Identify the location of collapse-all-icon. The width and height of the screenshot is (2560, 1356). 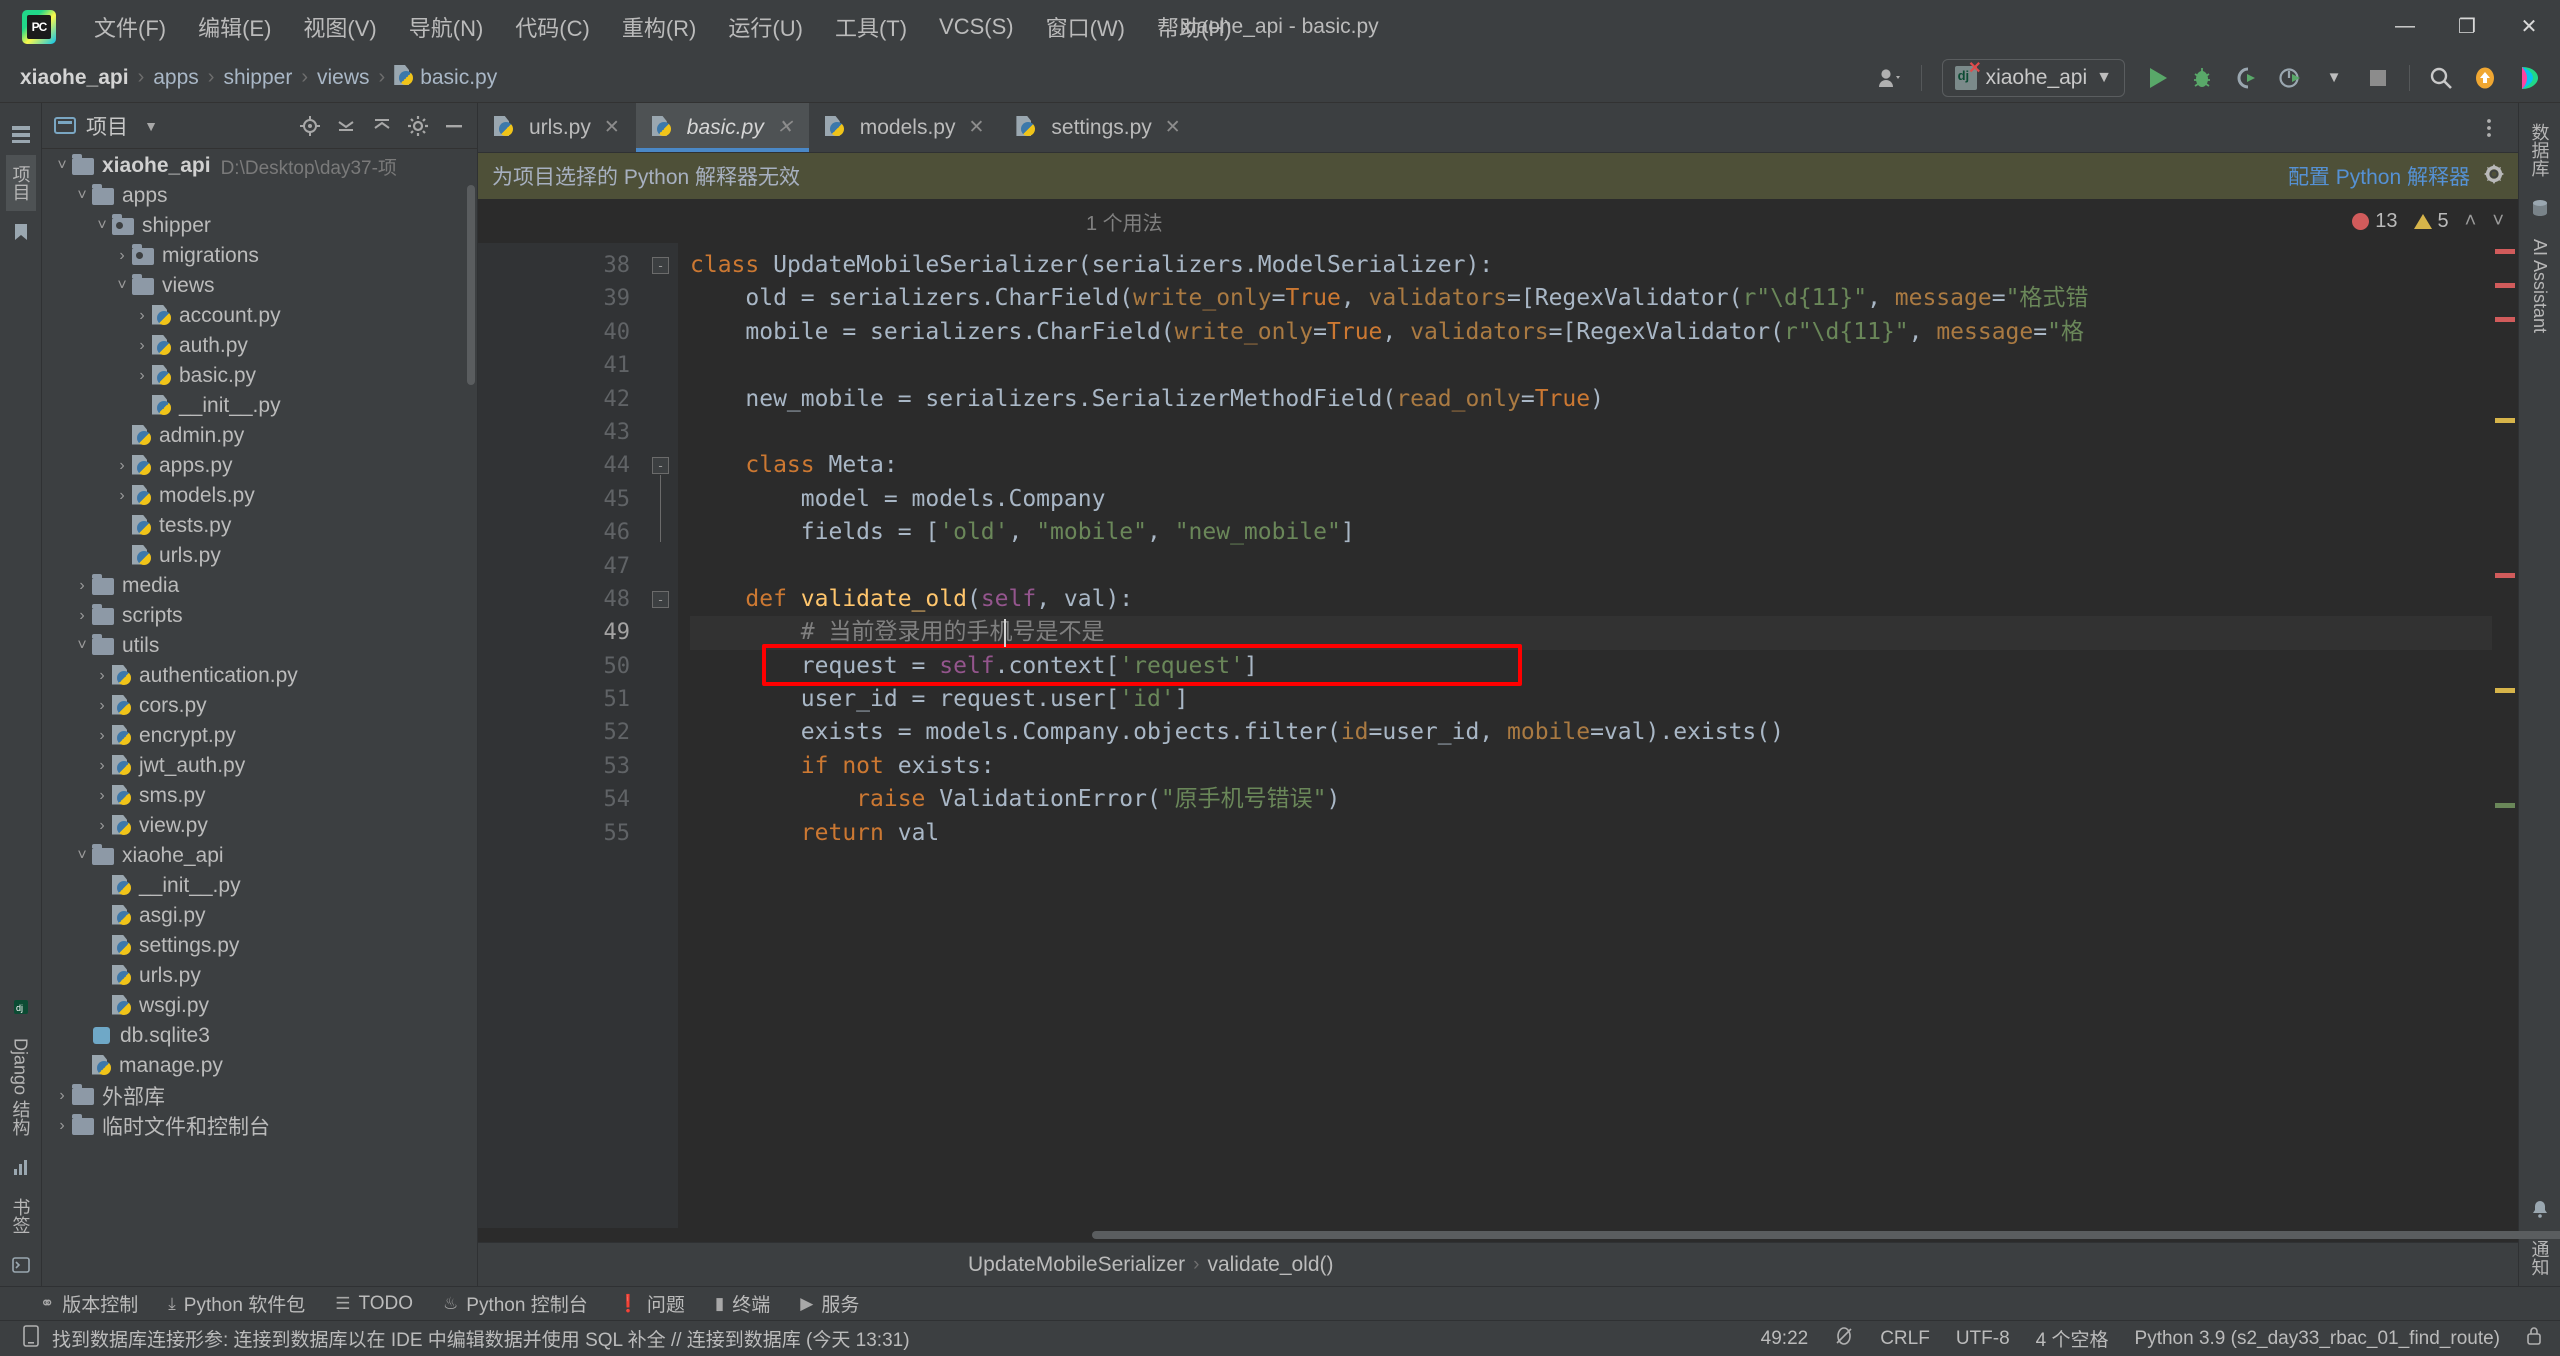
(346, 126).